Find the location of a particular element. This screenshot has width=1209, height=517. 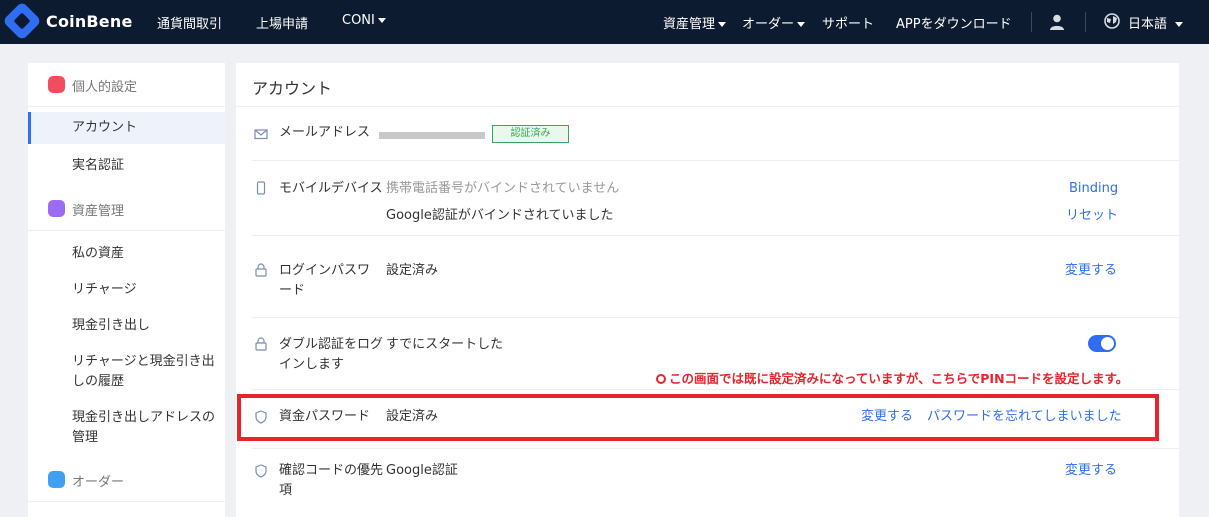

sidebar-group-personal-settings: 個人的設定 is located at coordinates (126, 85).